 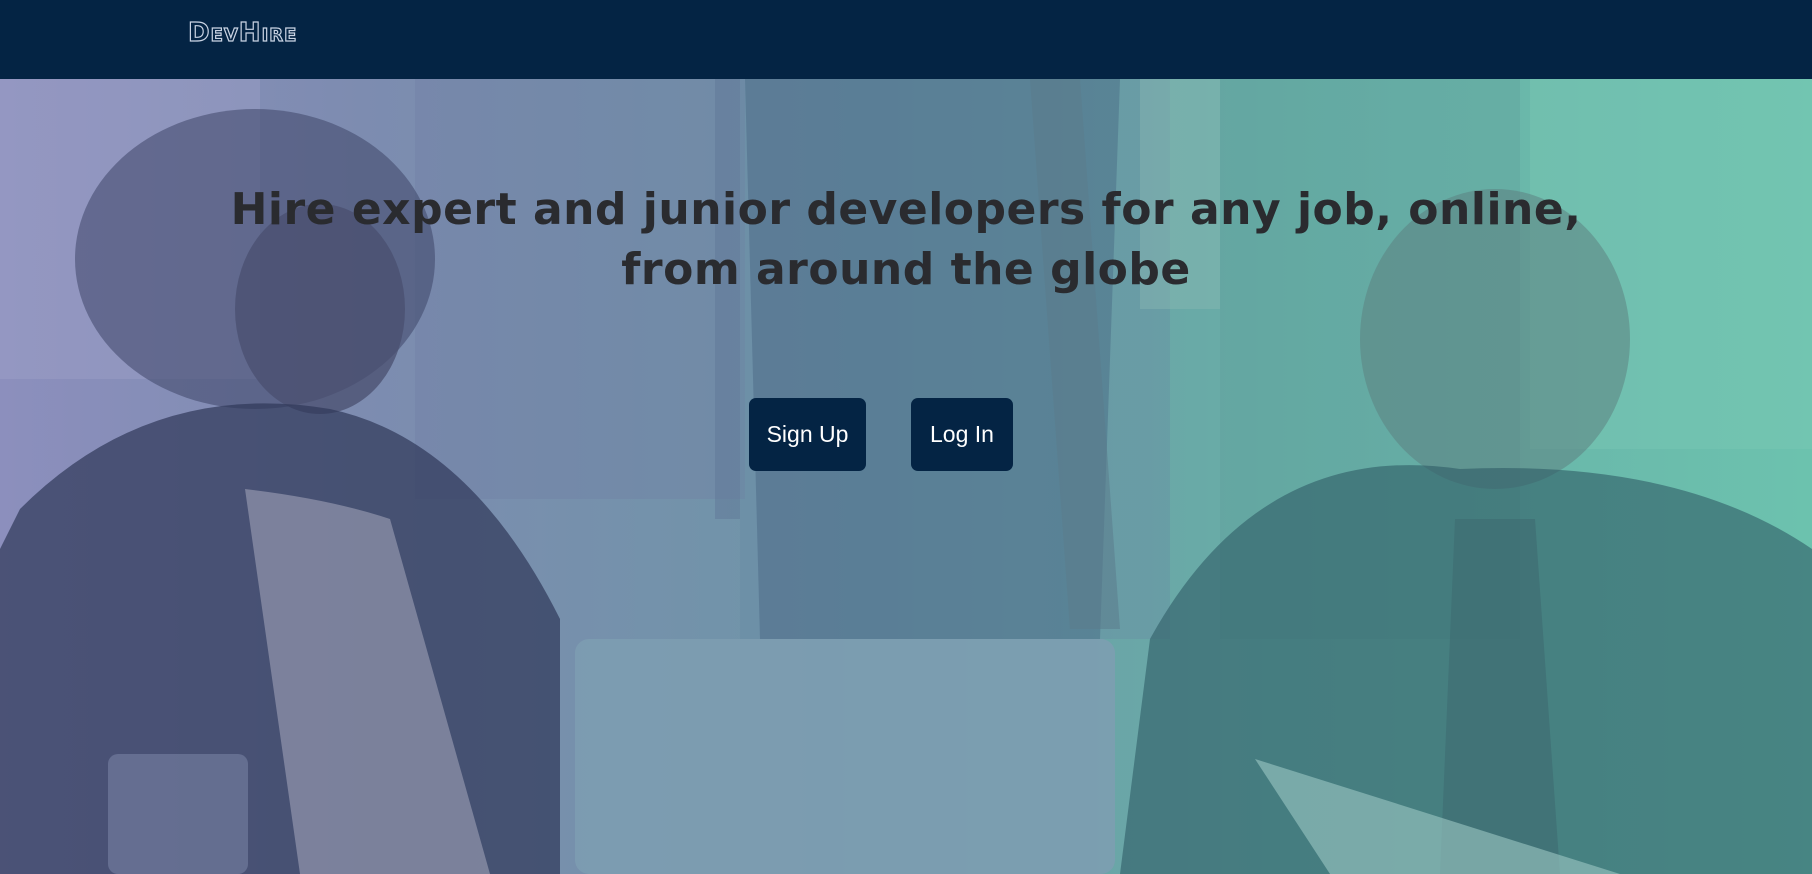 I want to click on log-in-button: Log In, so click(x=962, y=434).